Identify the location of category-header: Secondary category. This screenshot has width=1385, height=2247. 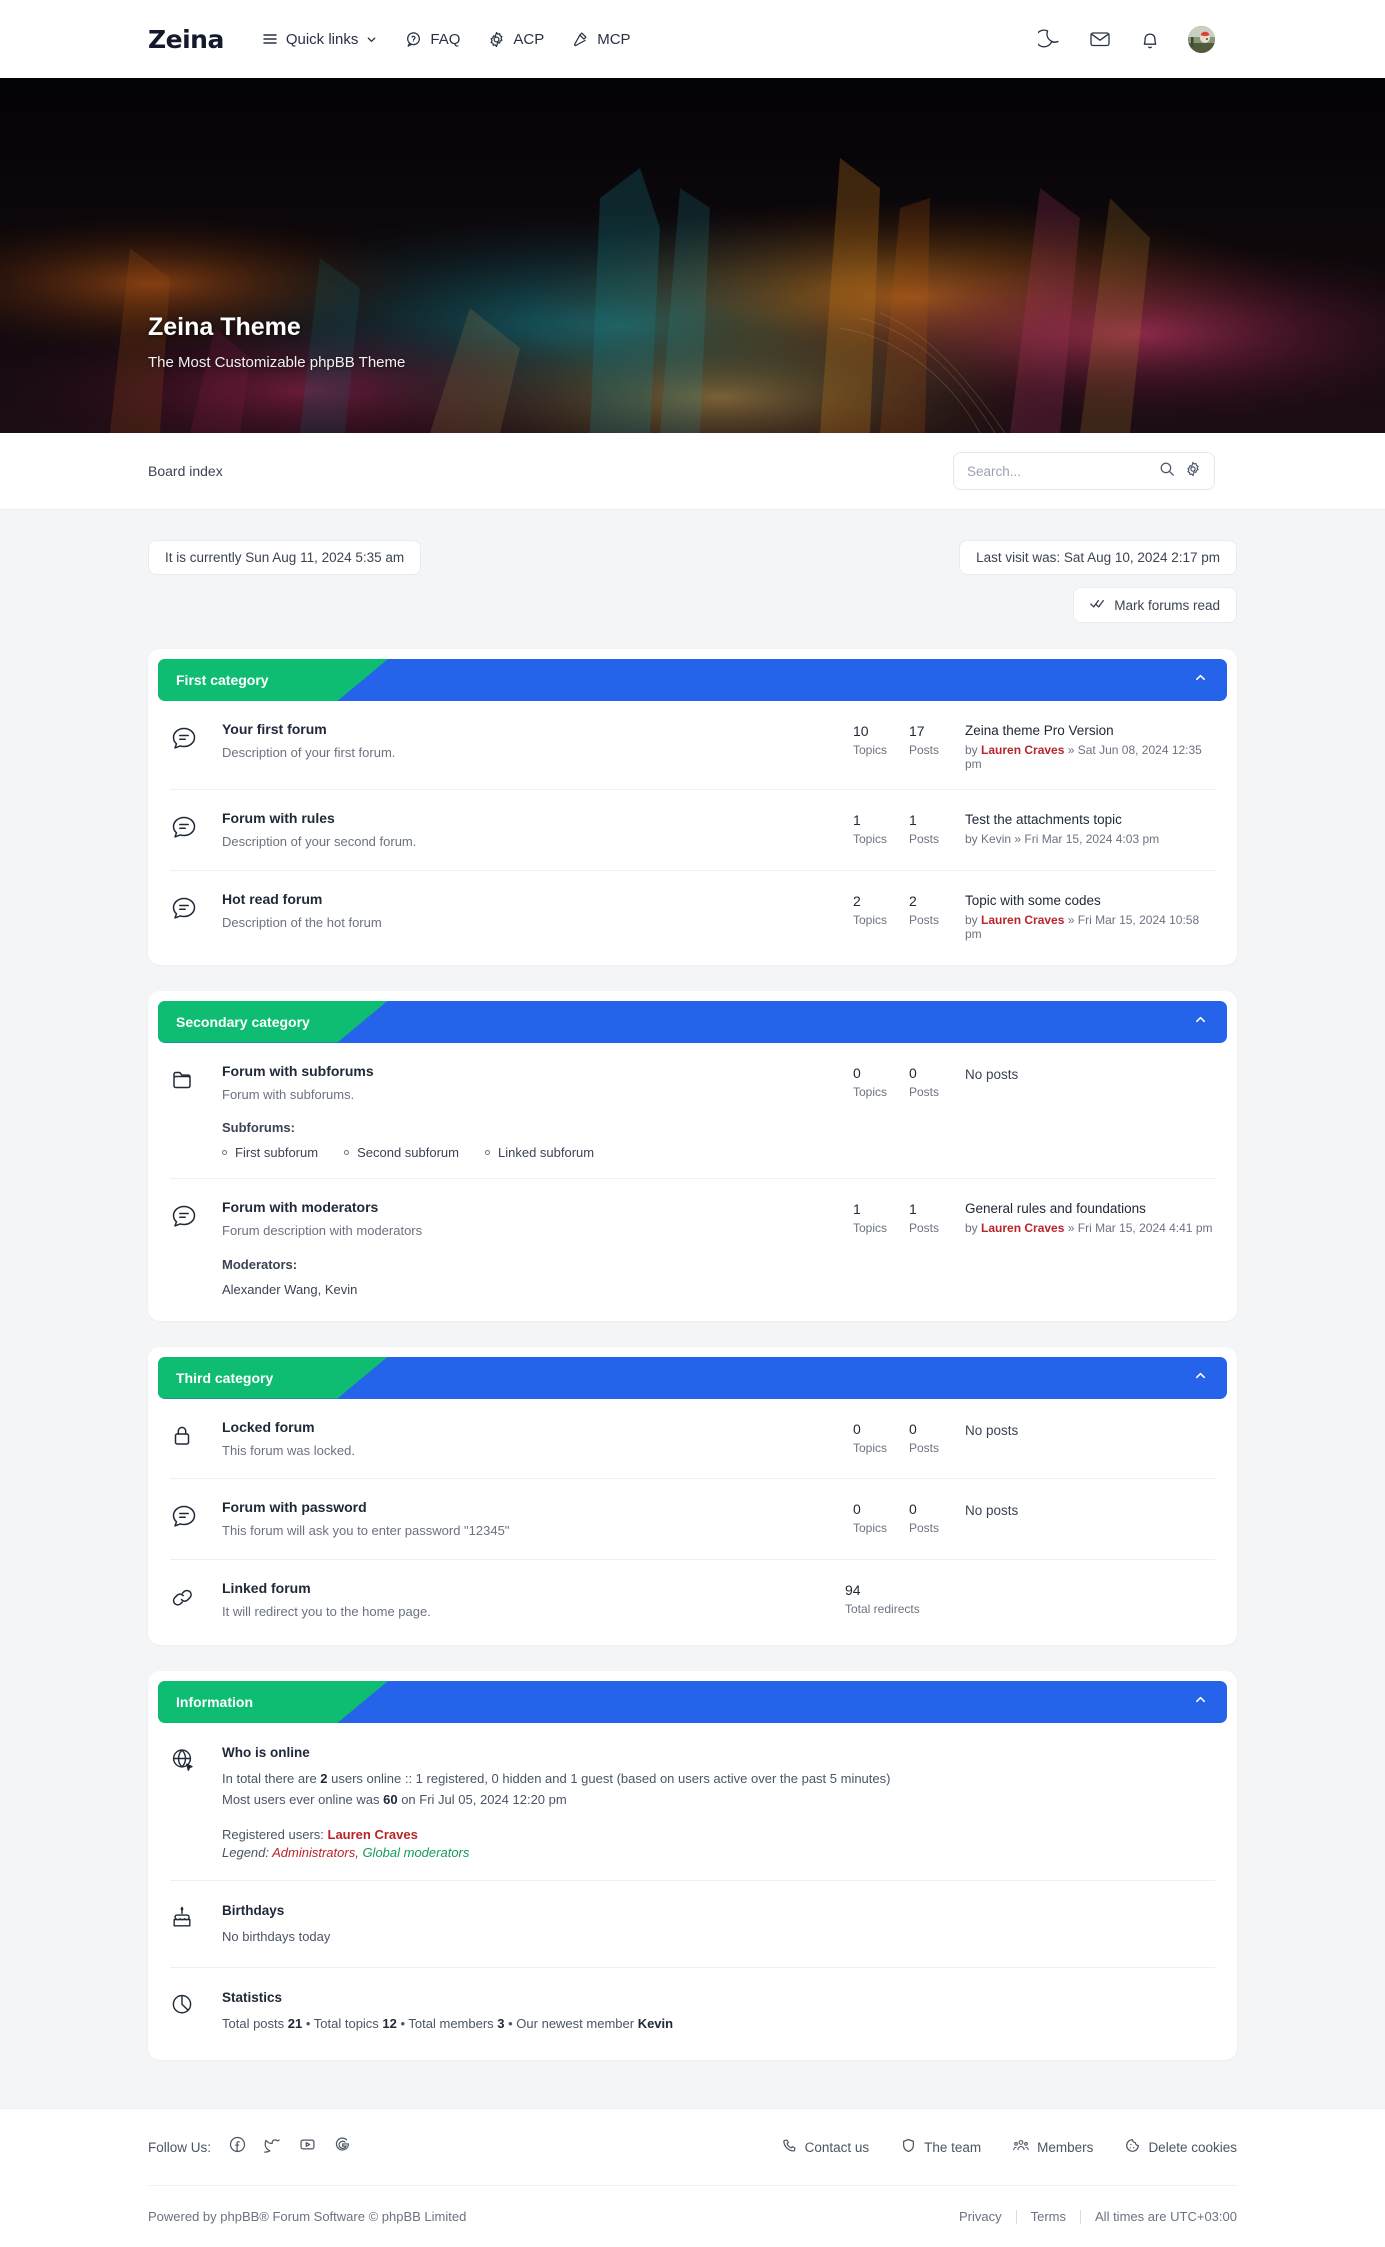
(692, 1021).